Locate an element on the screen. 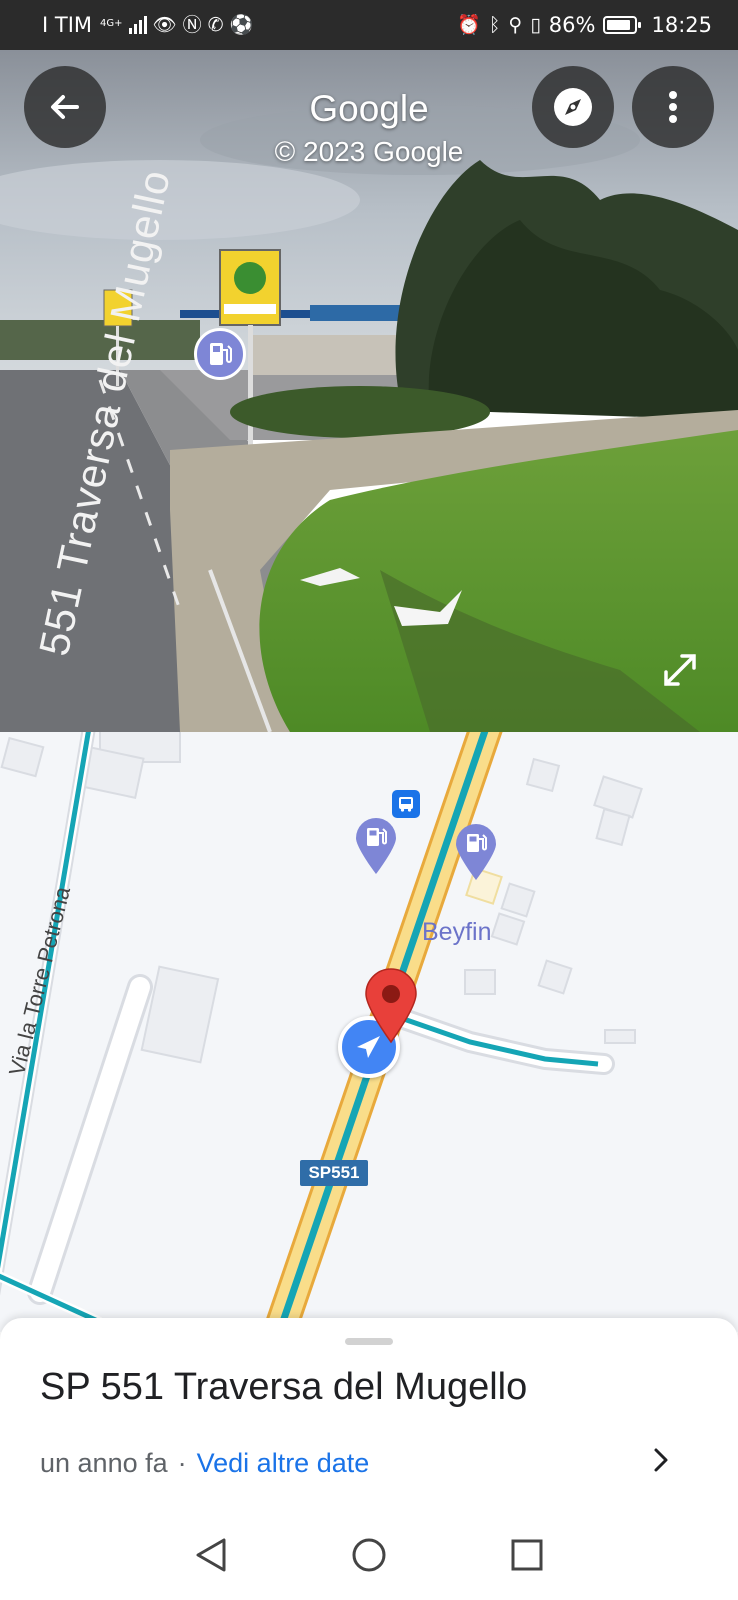  nav-home-button is located at coordinates (369, 1555).